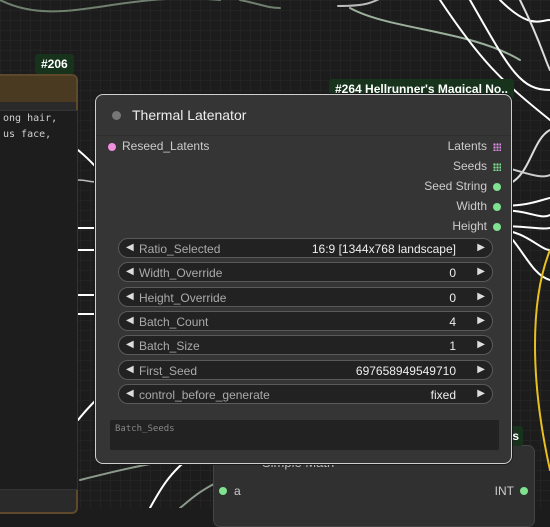 The image size is (550, 527). I want to click on output-label: Latents, so click(467, 146).